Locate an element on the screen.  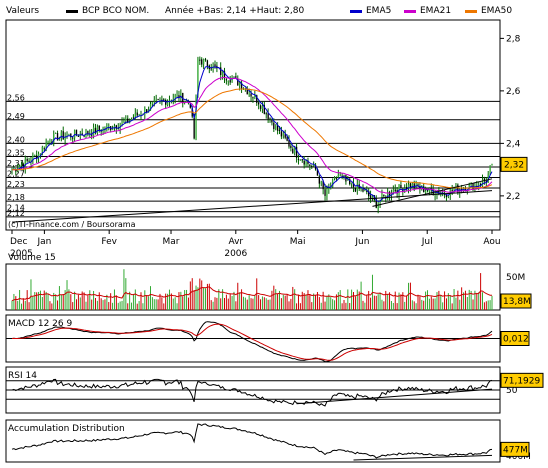
level-label: 2,23 is located at coordinates (16, 184).